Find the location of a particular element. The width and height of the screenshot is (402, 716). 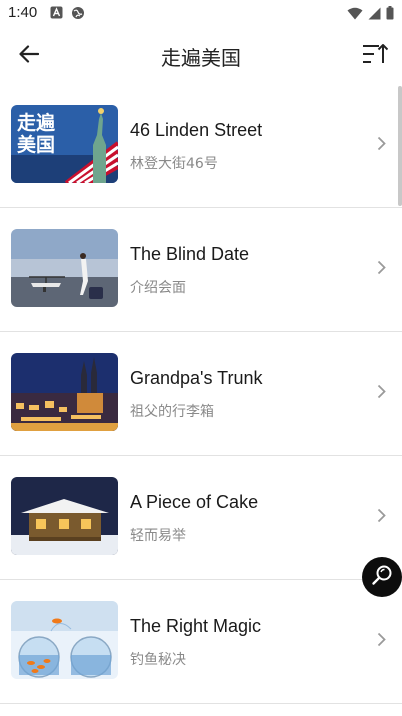

signal-icon is located at coordinates (374, 16).